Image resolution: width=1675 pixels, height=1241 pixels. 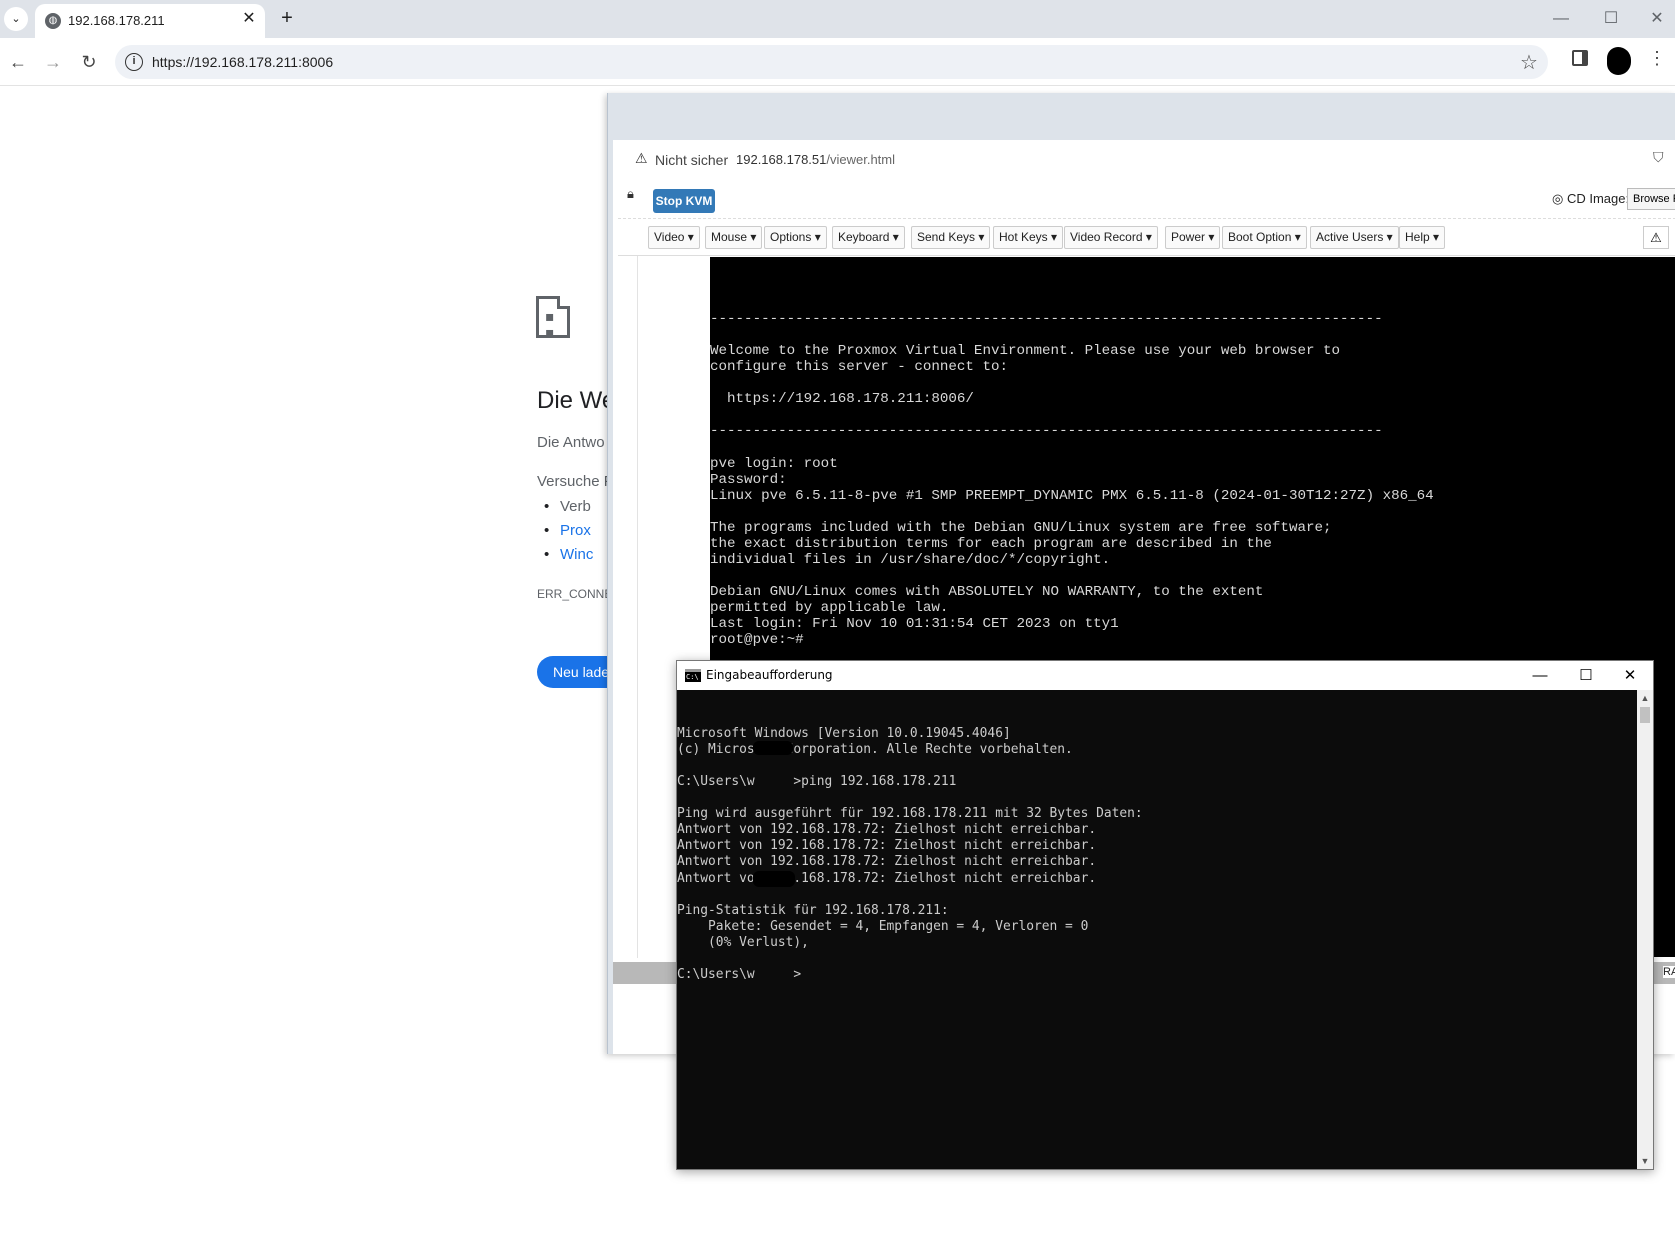 I want to click on reload-icon: ↻, so click(x=89, y=62).